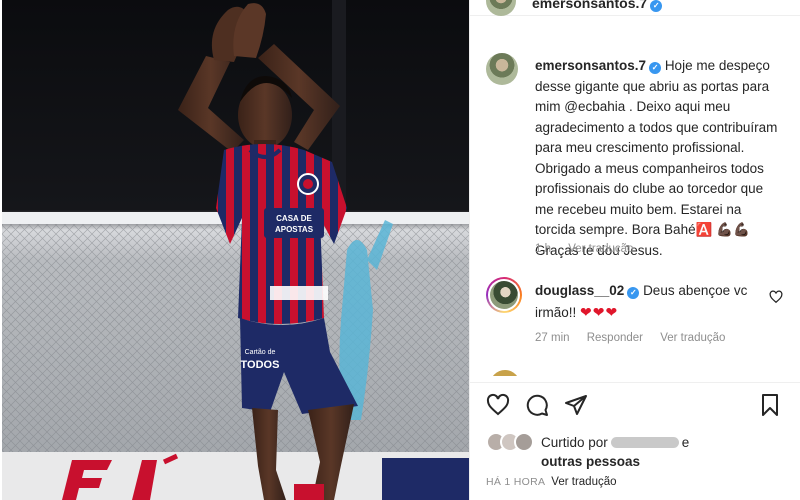  I want to click on comment-avatar, so click(504, 295).